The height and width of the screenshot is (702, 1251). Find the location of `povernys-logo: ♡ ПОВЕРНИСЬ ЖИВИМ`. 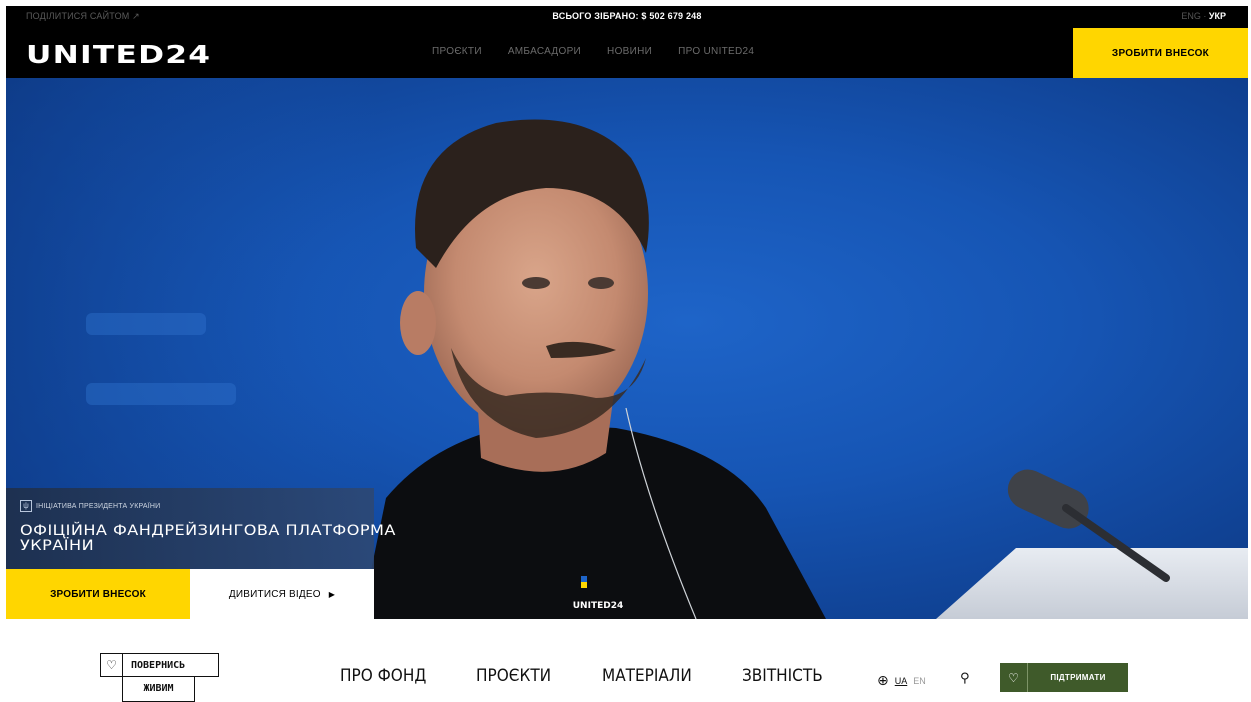

povernys-logo: ♡ ПОВЕРНИСЬ ЖИВИМ is located at coordinates (160, 677).